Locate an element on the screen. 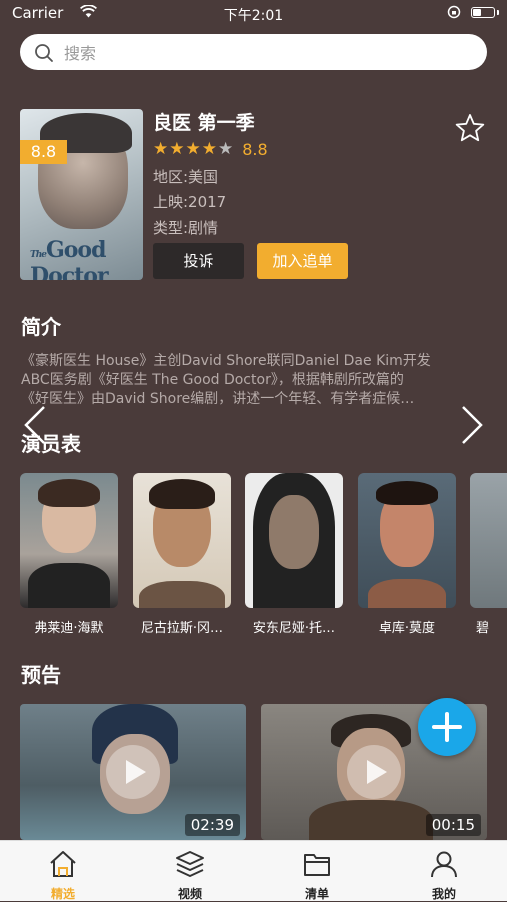 Image resolution: width=507 pixels, height=902 pixels. actor-name: 碧 is located at coordinates (483, 628).